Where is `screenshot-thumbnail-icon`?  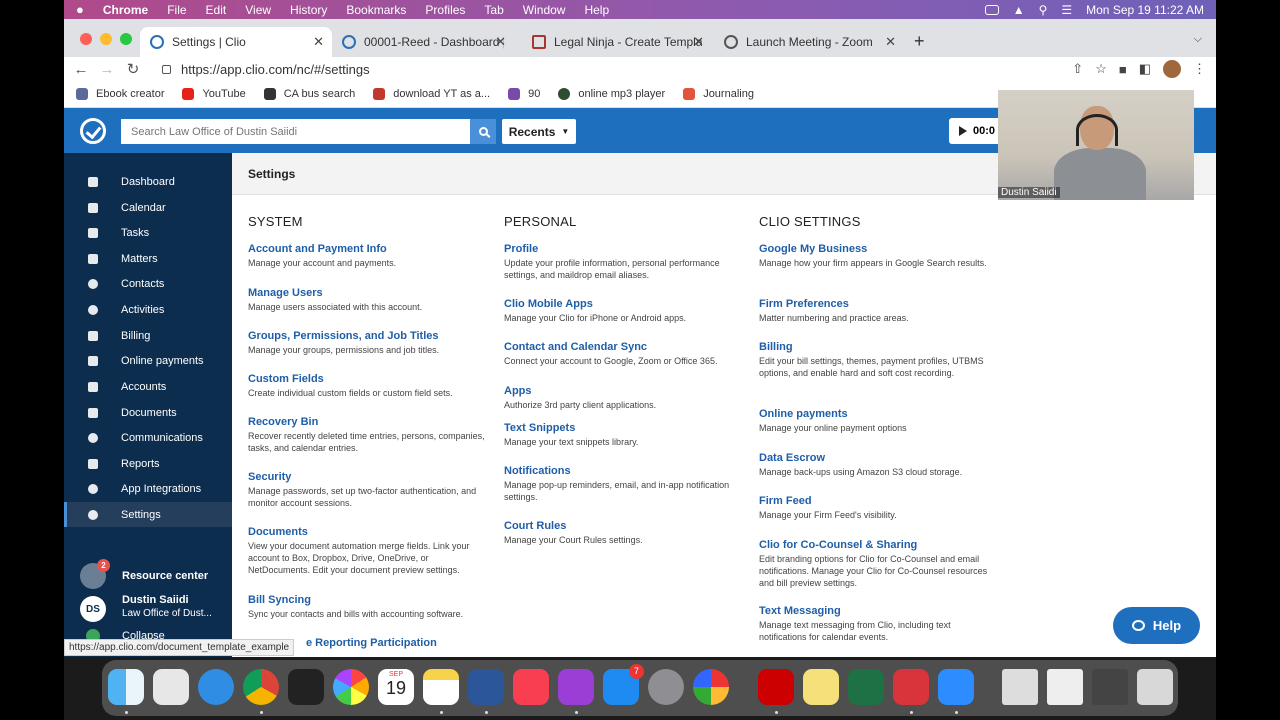
screenshot-thumbnail-icon is located at coordinates (1020, 687).